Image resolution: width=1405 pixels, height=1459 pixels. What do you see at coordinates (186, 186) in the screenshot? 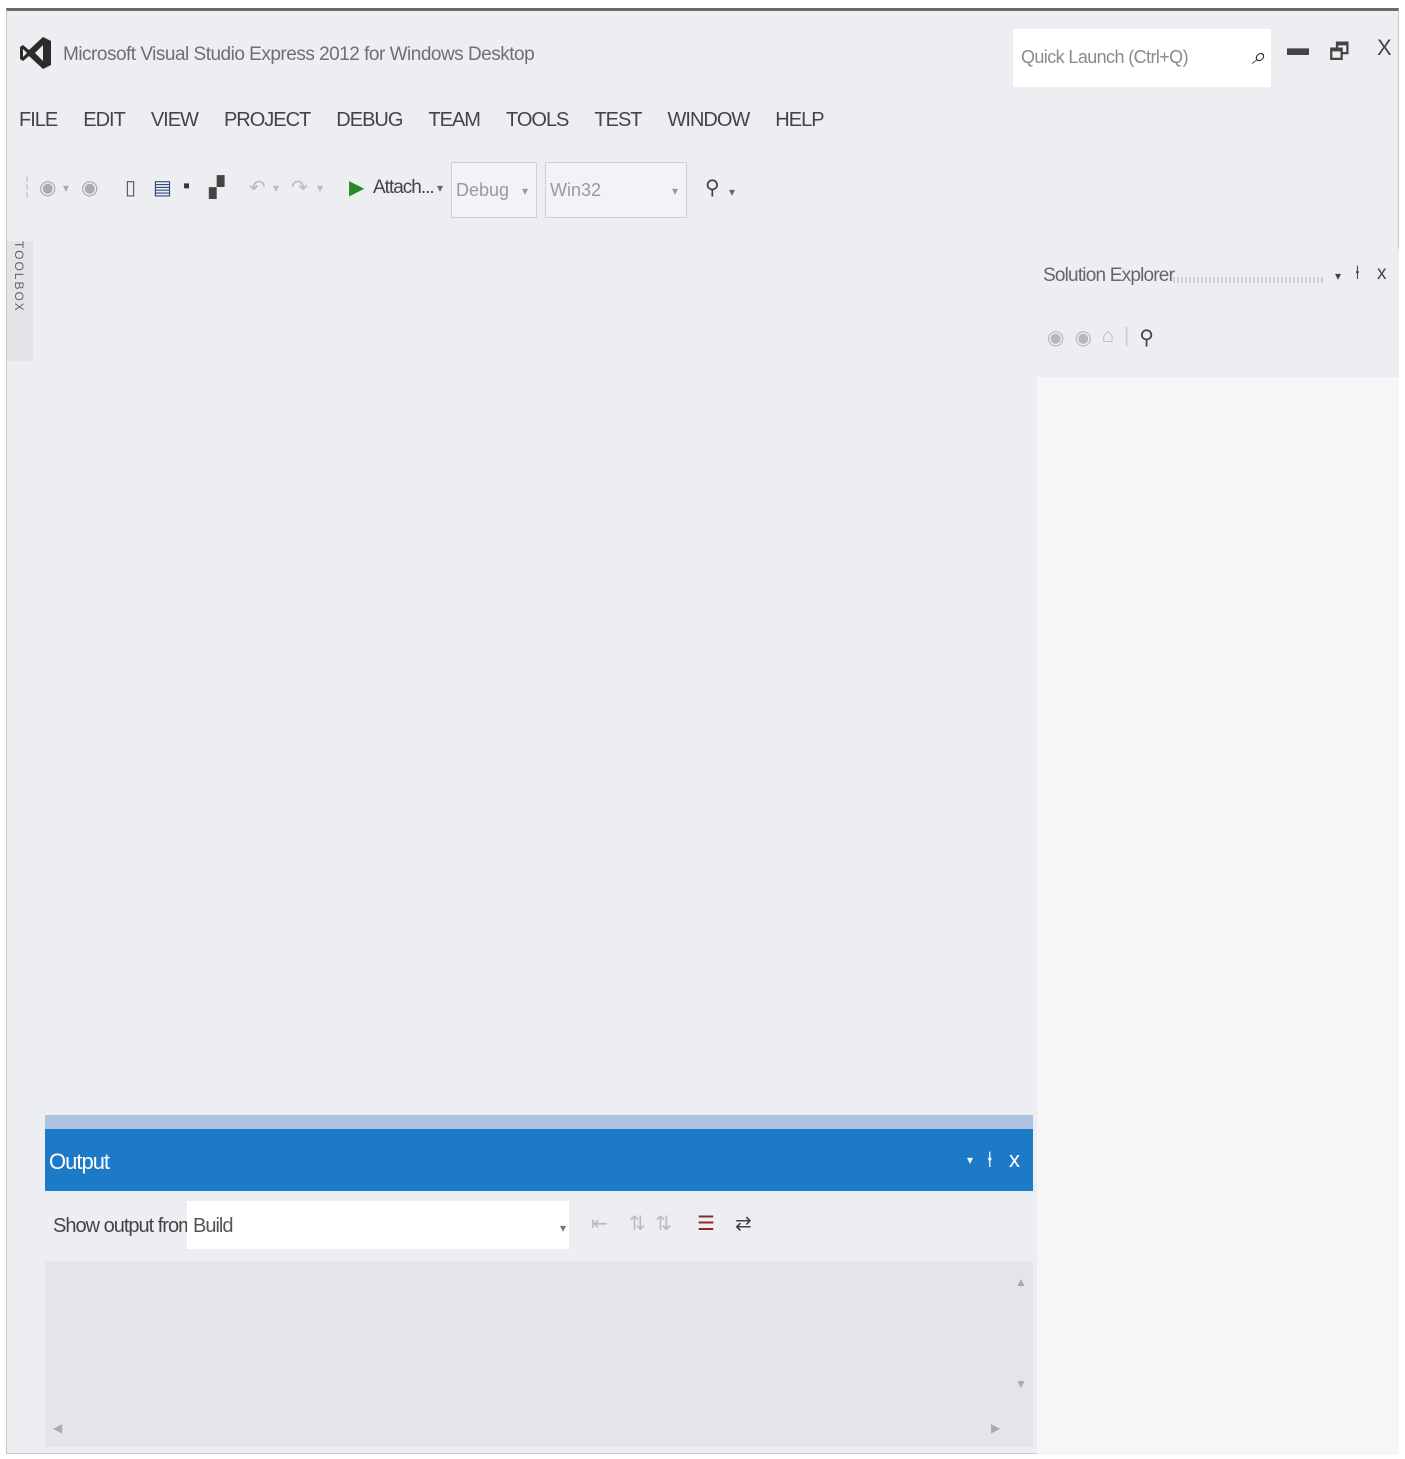
I see `save-icon: ▪` at bounding box center [186, 186].